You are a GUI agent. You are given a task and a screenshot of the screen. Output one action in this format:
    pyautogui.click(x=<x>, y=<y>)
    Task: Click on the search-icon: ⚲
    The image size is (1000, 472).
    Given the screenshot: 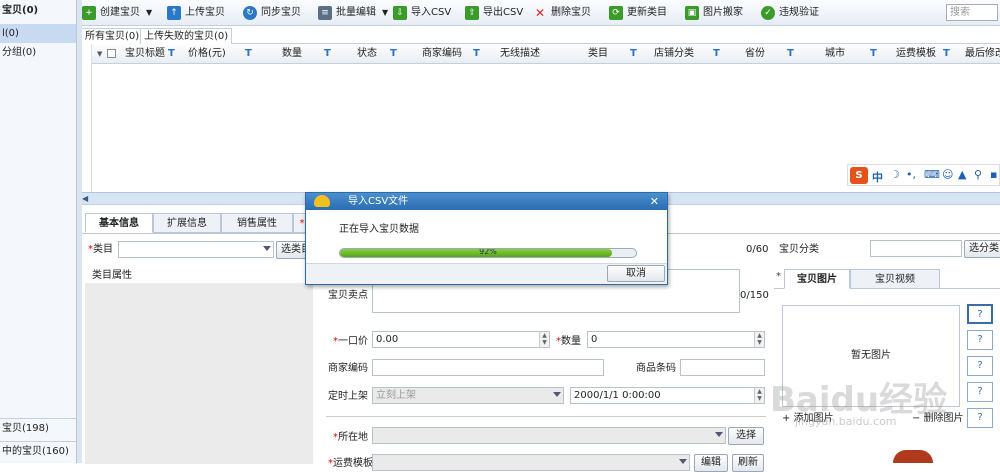 What is the action you would take?
    pyautogui.click(x=978, y=174)
    